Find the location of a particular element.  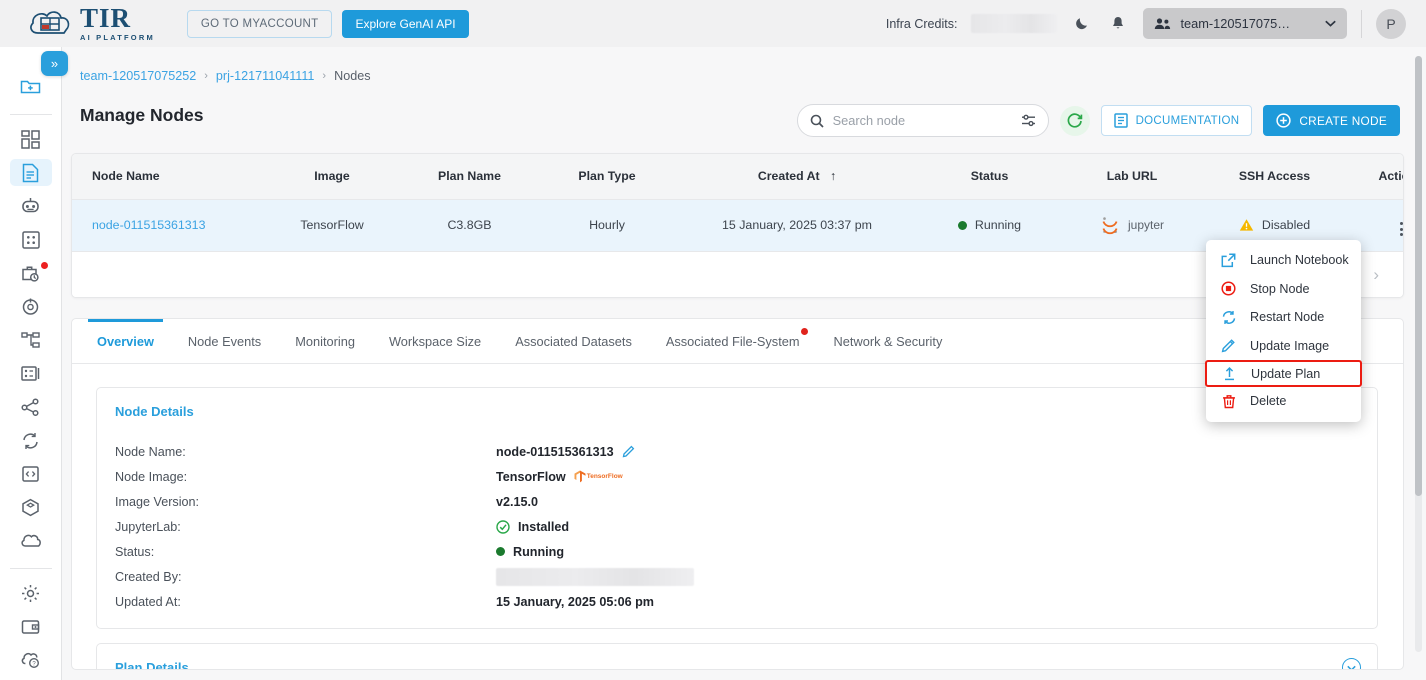

refresh-button is located at coordinates (1074, 120).